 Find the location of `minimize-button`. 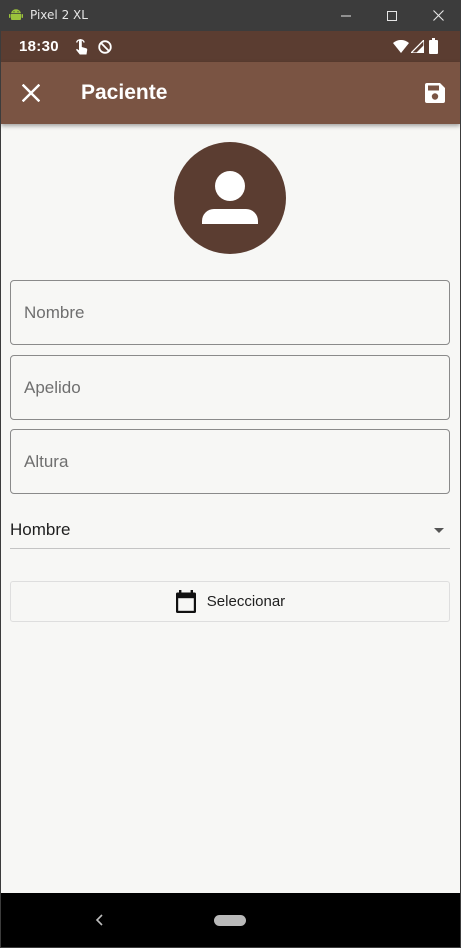

minimize-button is located at coordinates (346, 15).